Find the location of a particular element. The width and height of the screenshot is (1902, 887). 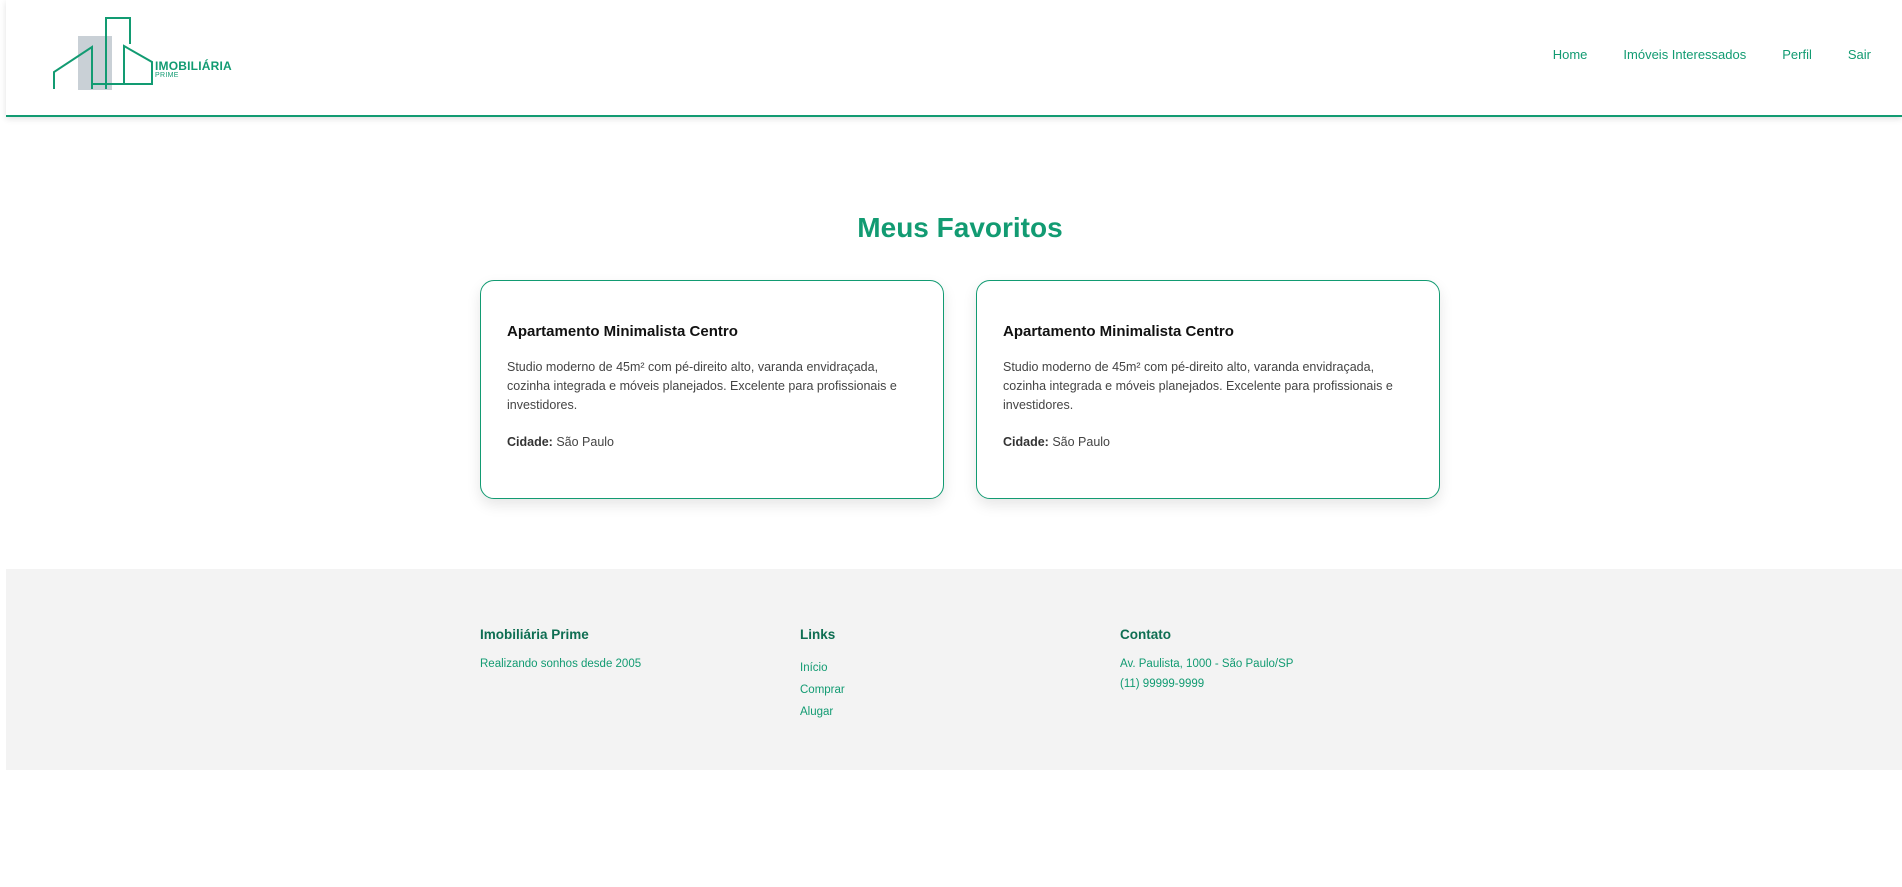

nav-link-interested: Imóveis Interessados is located at coordinates (1684, 54).